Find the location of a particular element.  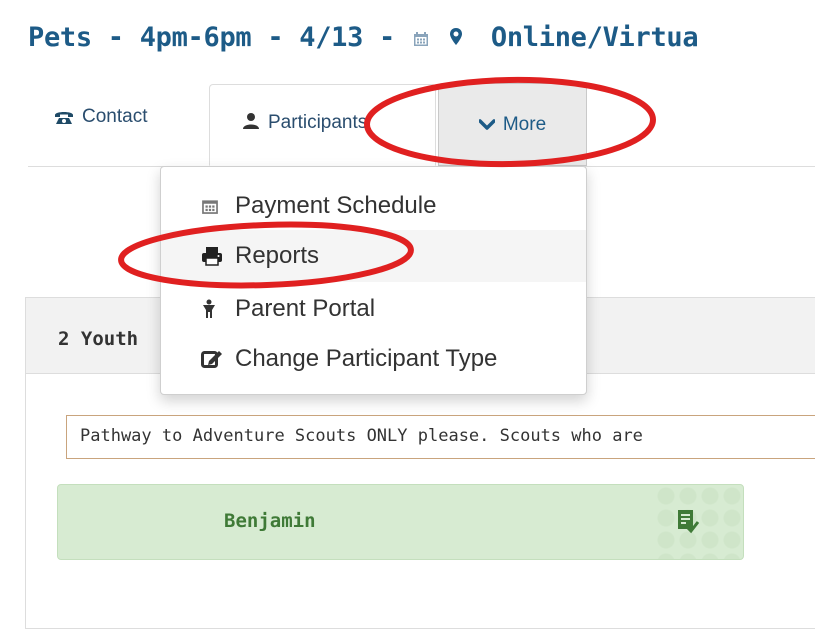

checklist-icon is located at coordinates (688, 524).